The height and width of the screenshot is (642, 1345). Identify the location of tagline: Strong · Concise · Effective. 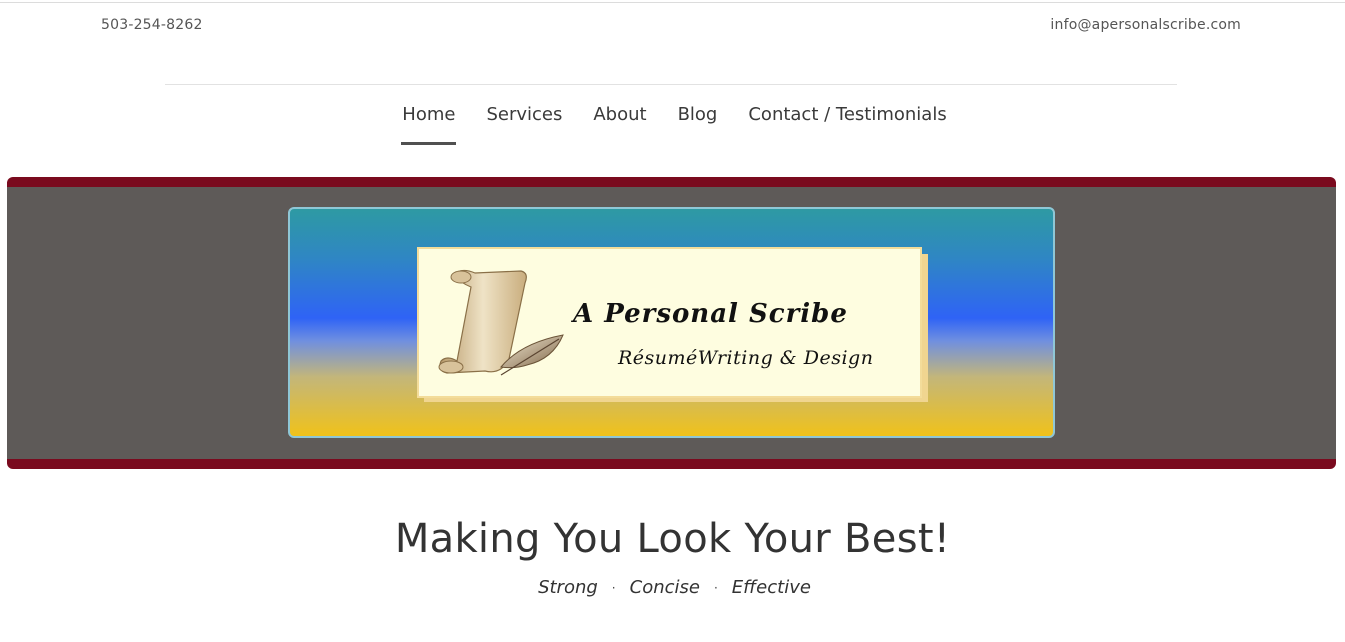
(672, 587).